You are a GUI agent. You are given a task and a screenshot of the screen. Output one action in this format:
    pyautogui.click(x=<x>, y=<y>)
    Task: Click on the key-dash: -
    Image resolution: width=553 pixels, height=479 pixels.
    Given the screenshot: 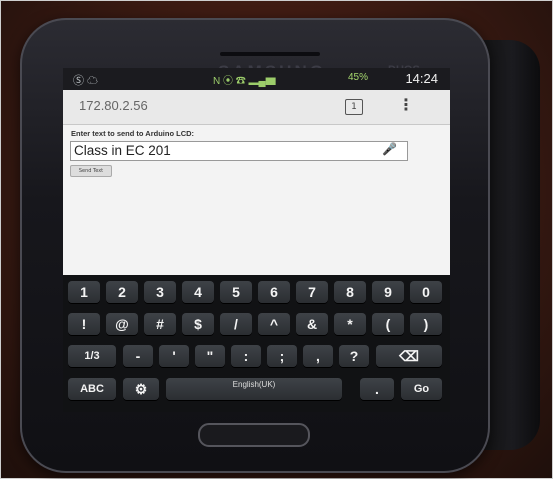 What is the action you would take?
    pyautogui.click(x=138, y=356)
    